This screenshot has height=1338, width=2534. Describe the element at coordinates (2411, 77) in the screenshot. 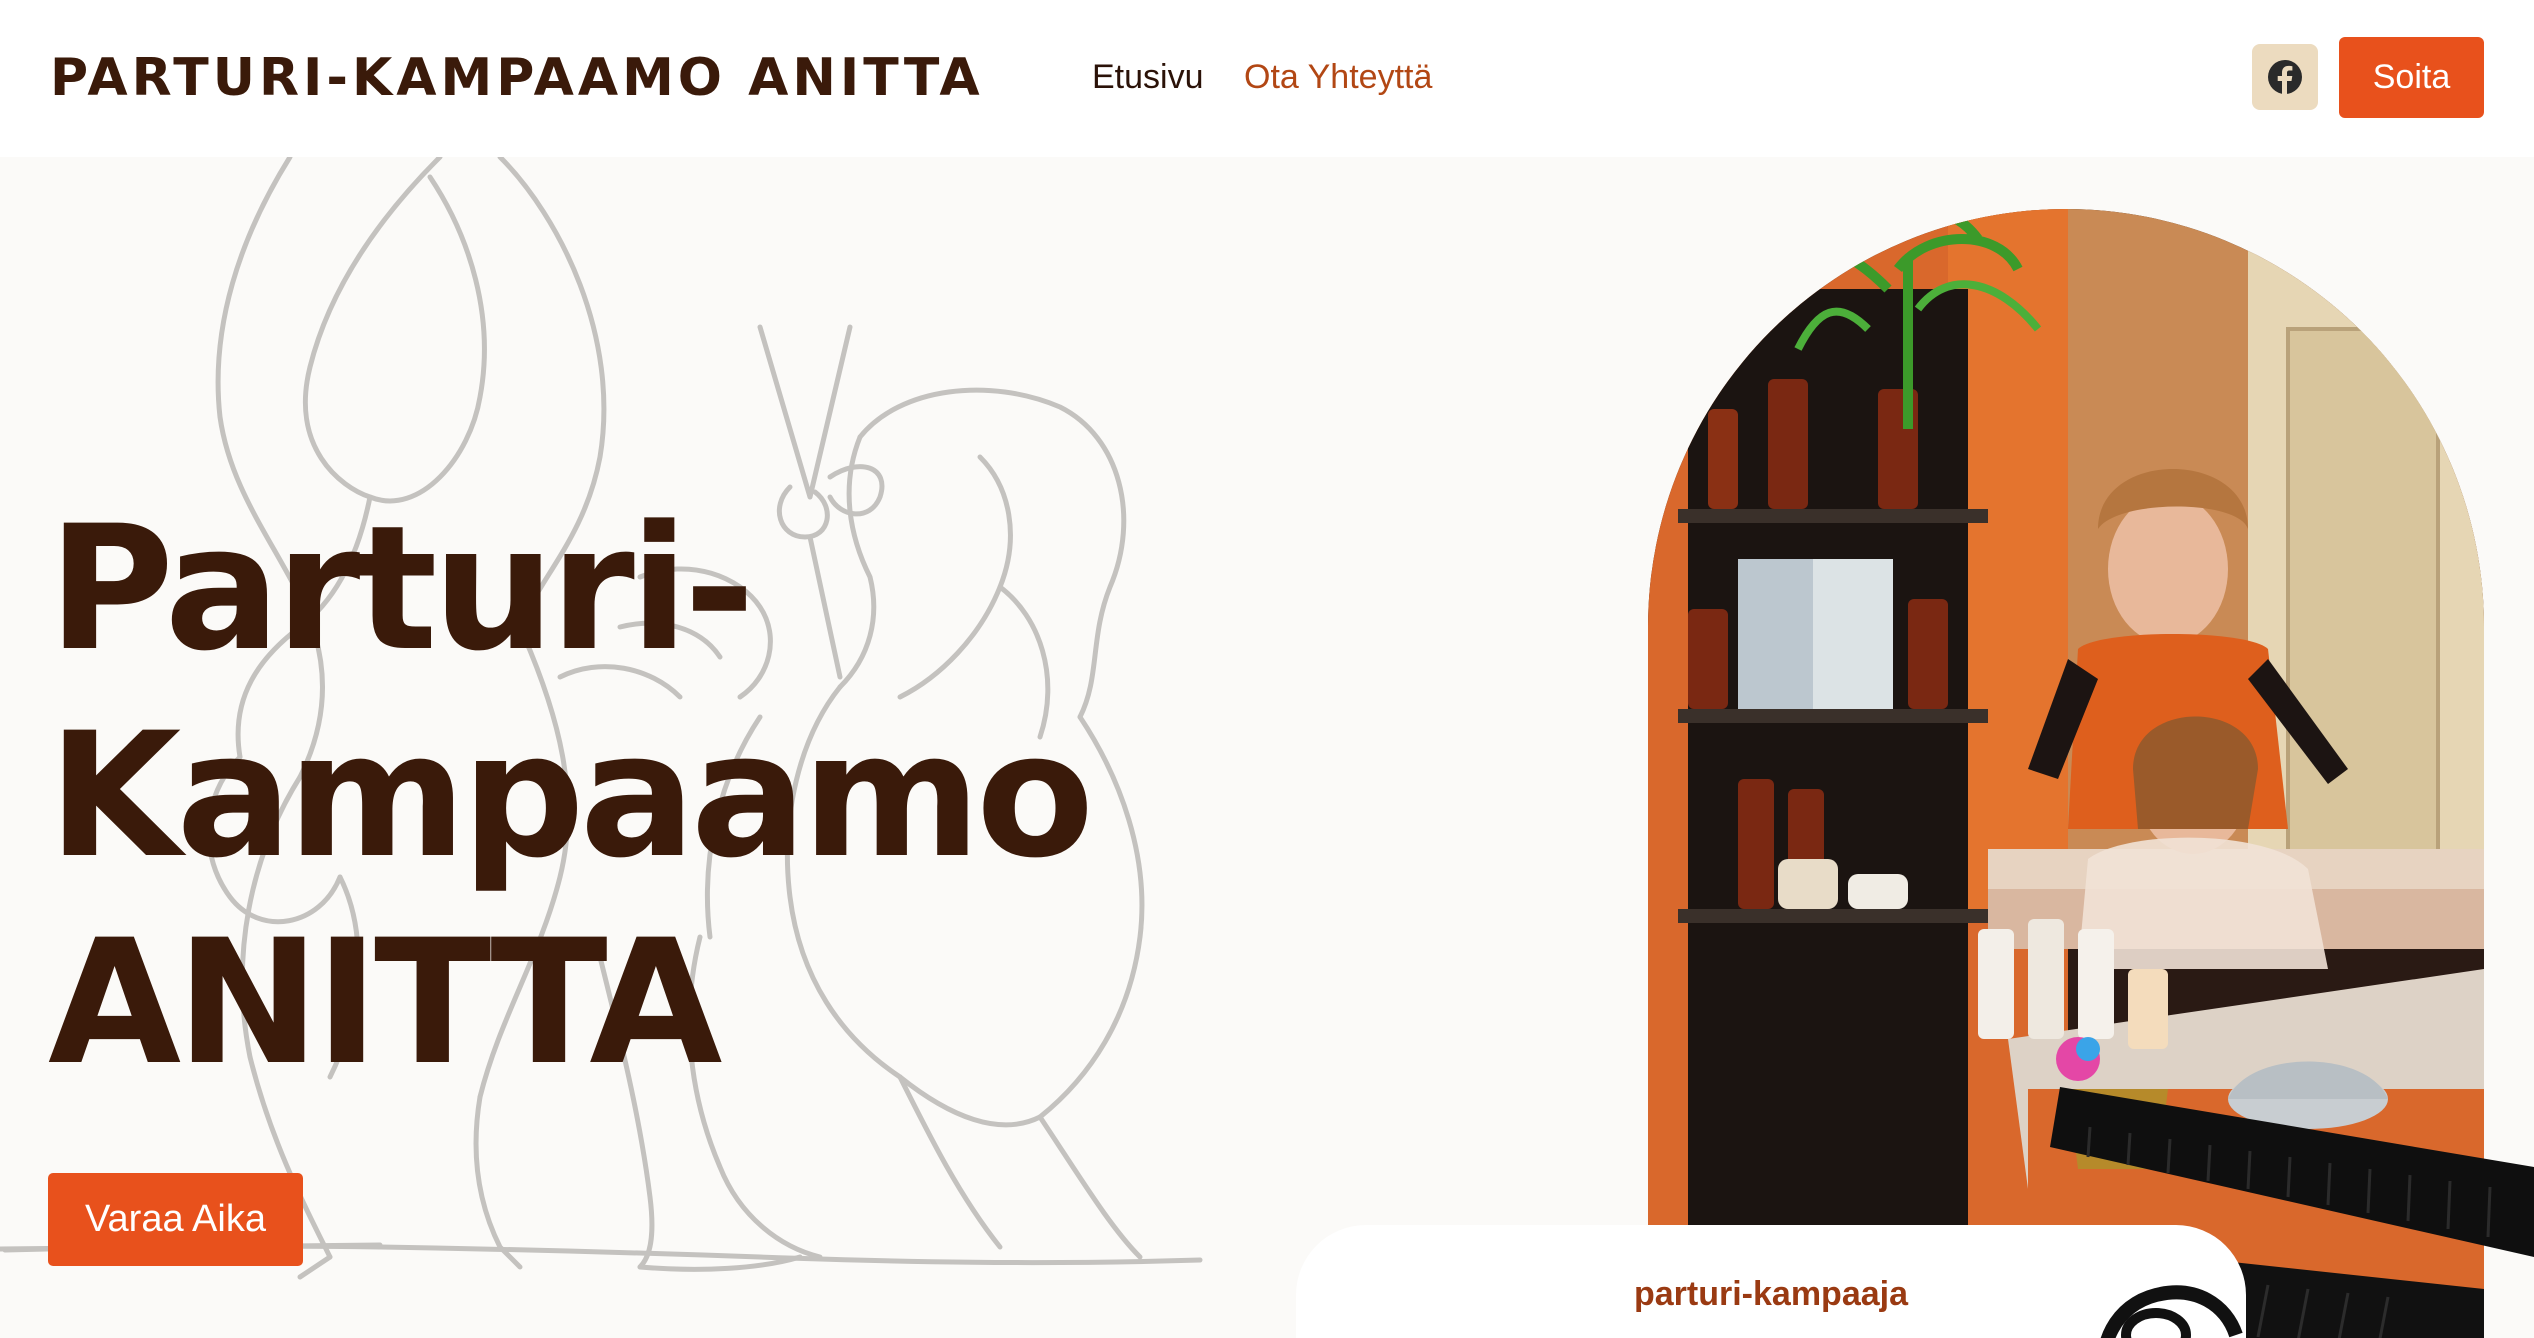

I see `call-button: Soita` at that location.